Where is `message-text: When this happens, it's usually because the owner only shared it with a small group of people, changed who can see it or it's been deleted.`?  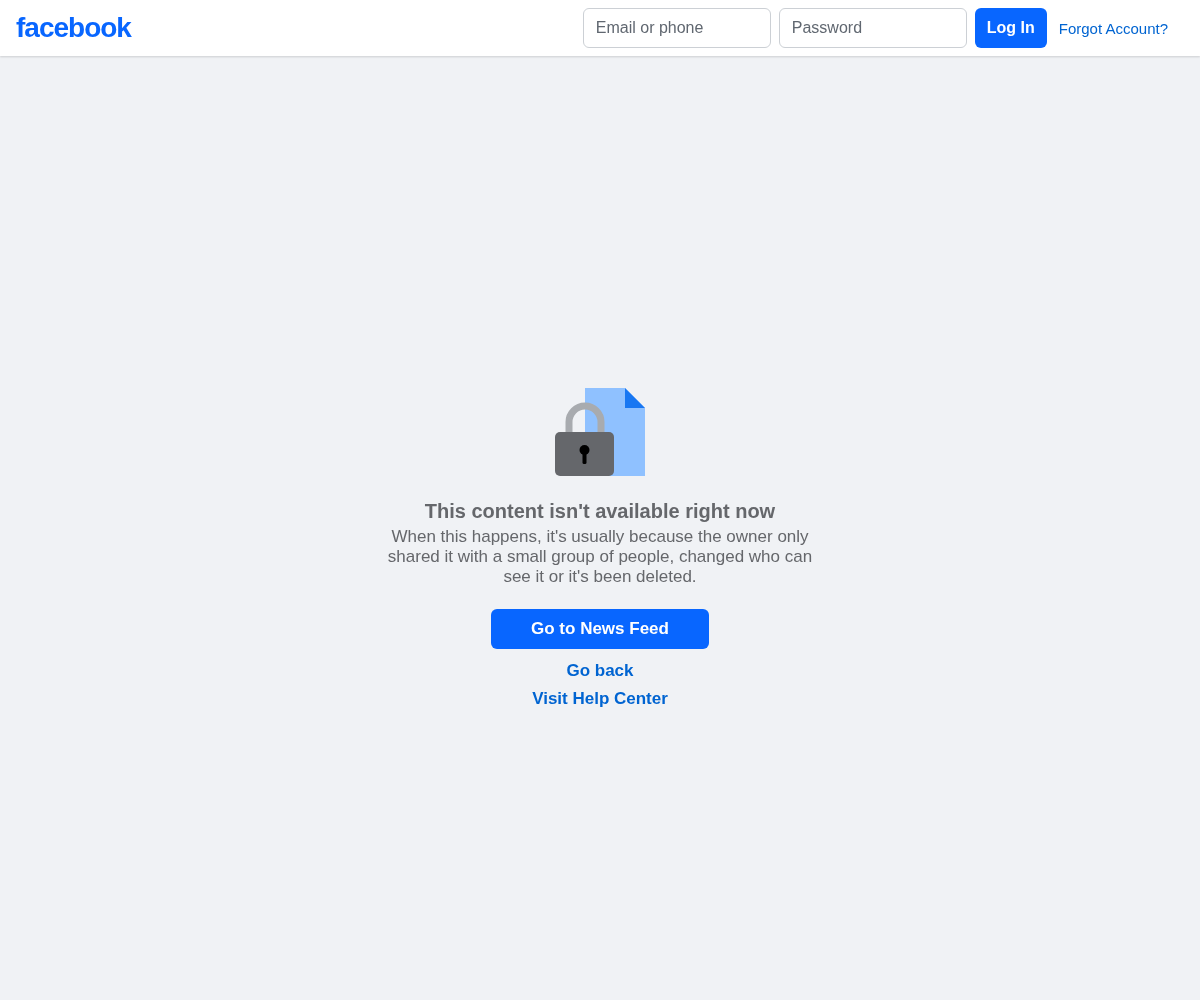 message-text: When this happens, it's usually because the owner only shared it with a small group of people, changed who can see it or it's been deleted. is located at coordinates (600, 557).